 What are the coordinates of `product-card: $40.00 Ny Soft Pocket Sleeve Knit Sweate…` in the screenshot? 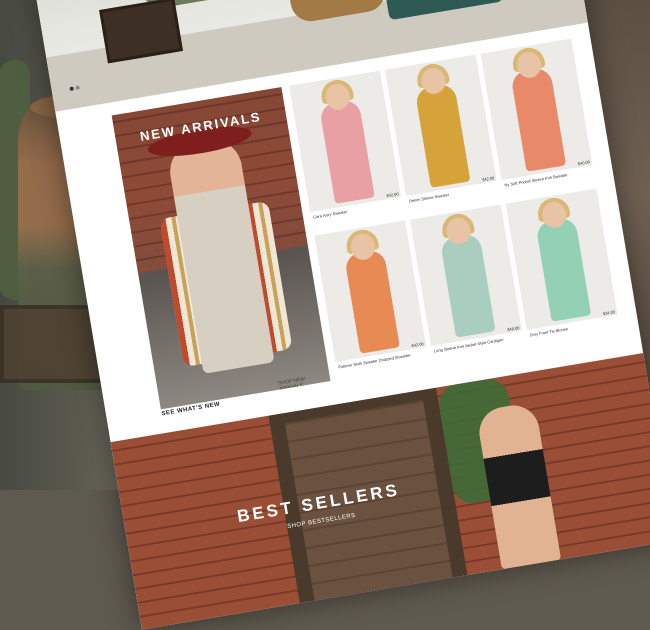 It's located at (537, 116).